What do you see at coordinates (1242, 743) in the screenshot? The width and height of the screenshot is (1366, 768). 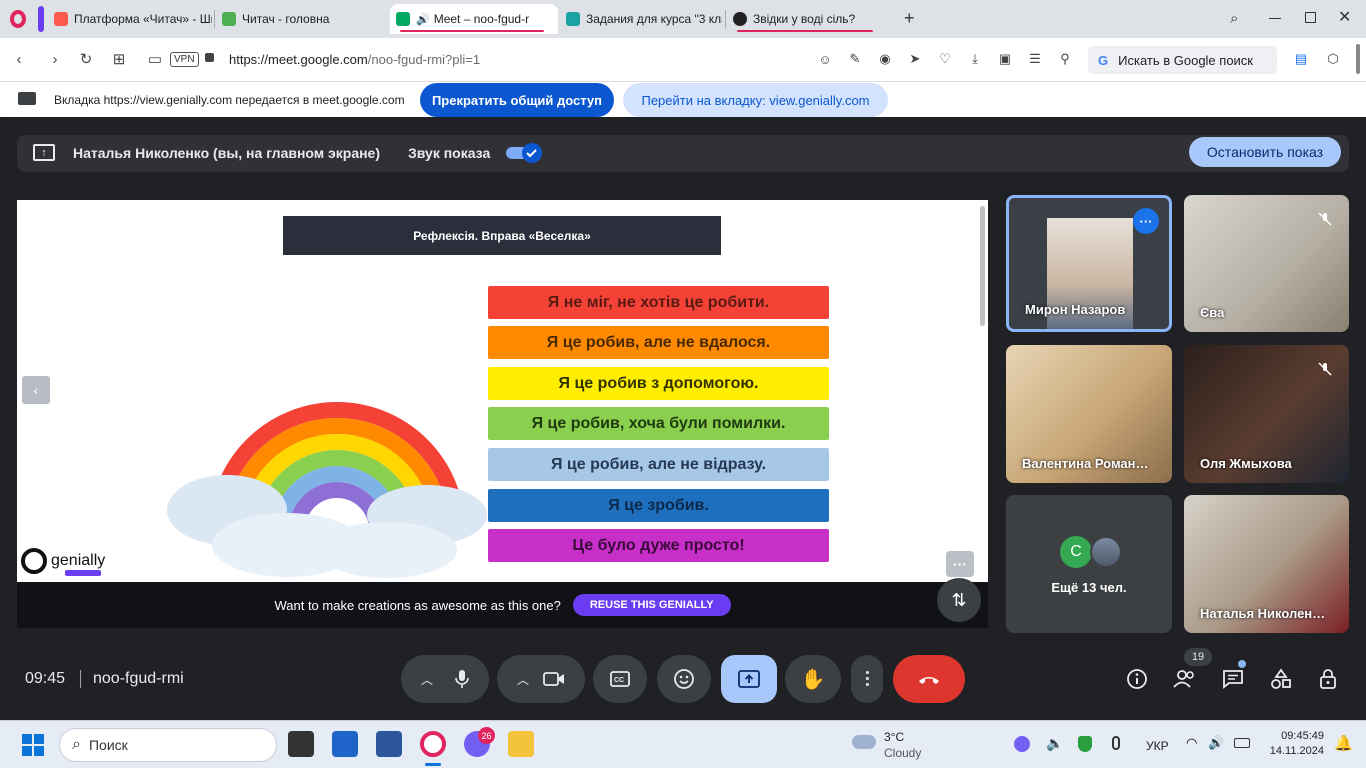 I see `battery-icon` at bounding box center [1242, 743].